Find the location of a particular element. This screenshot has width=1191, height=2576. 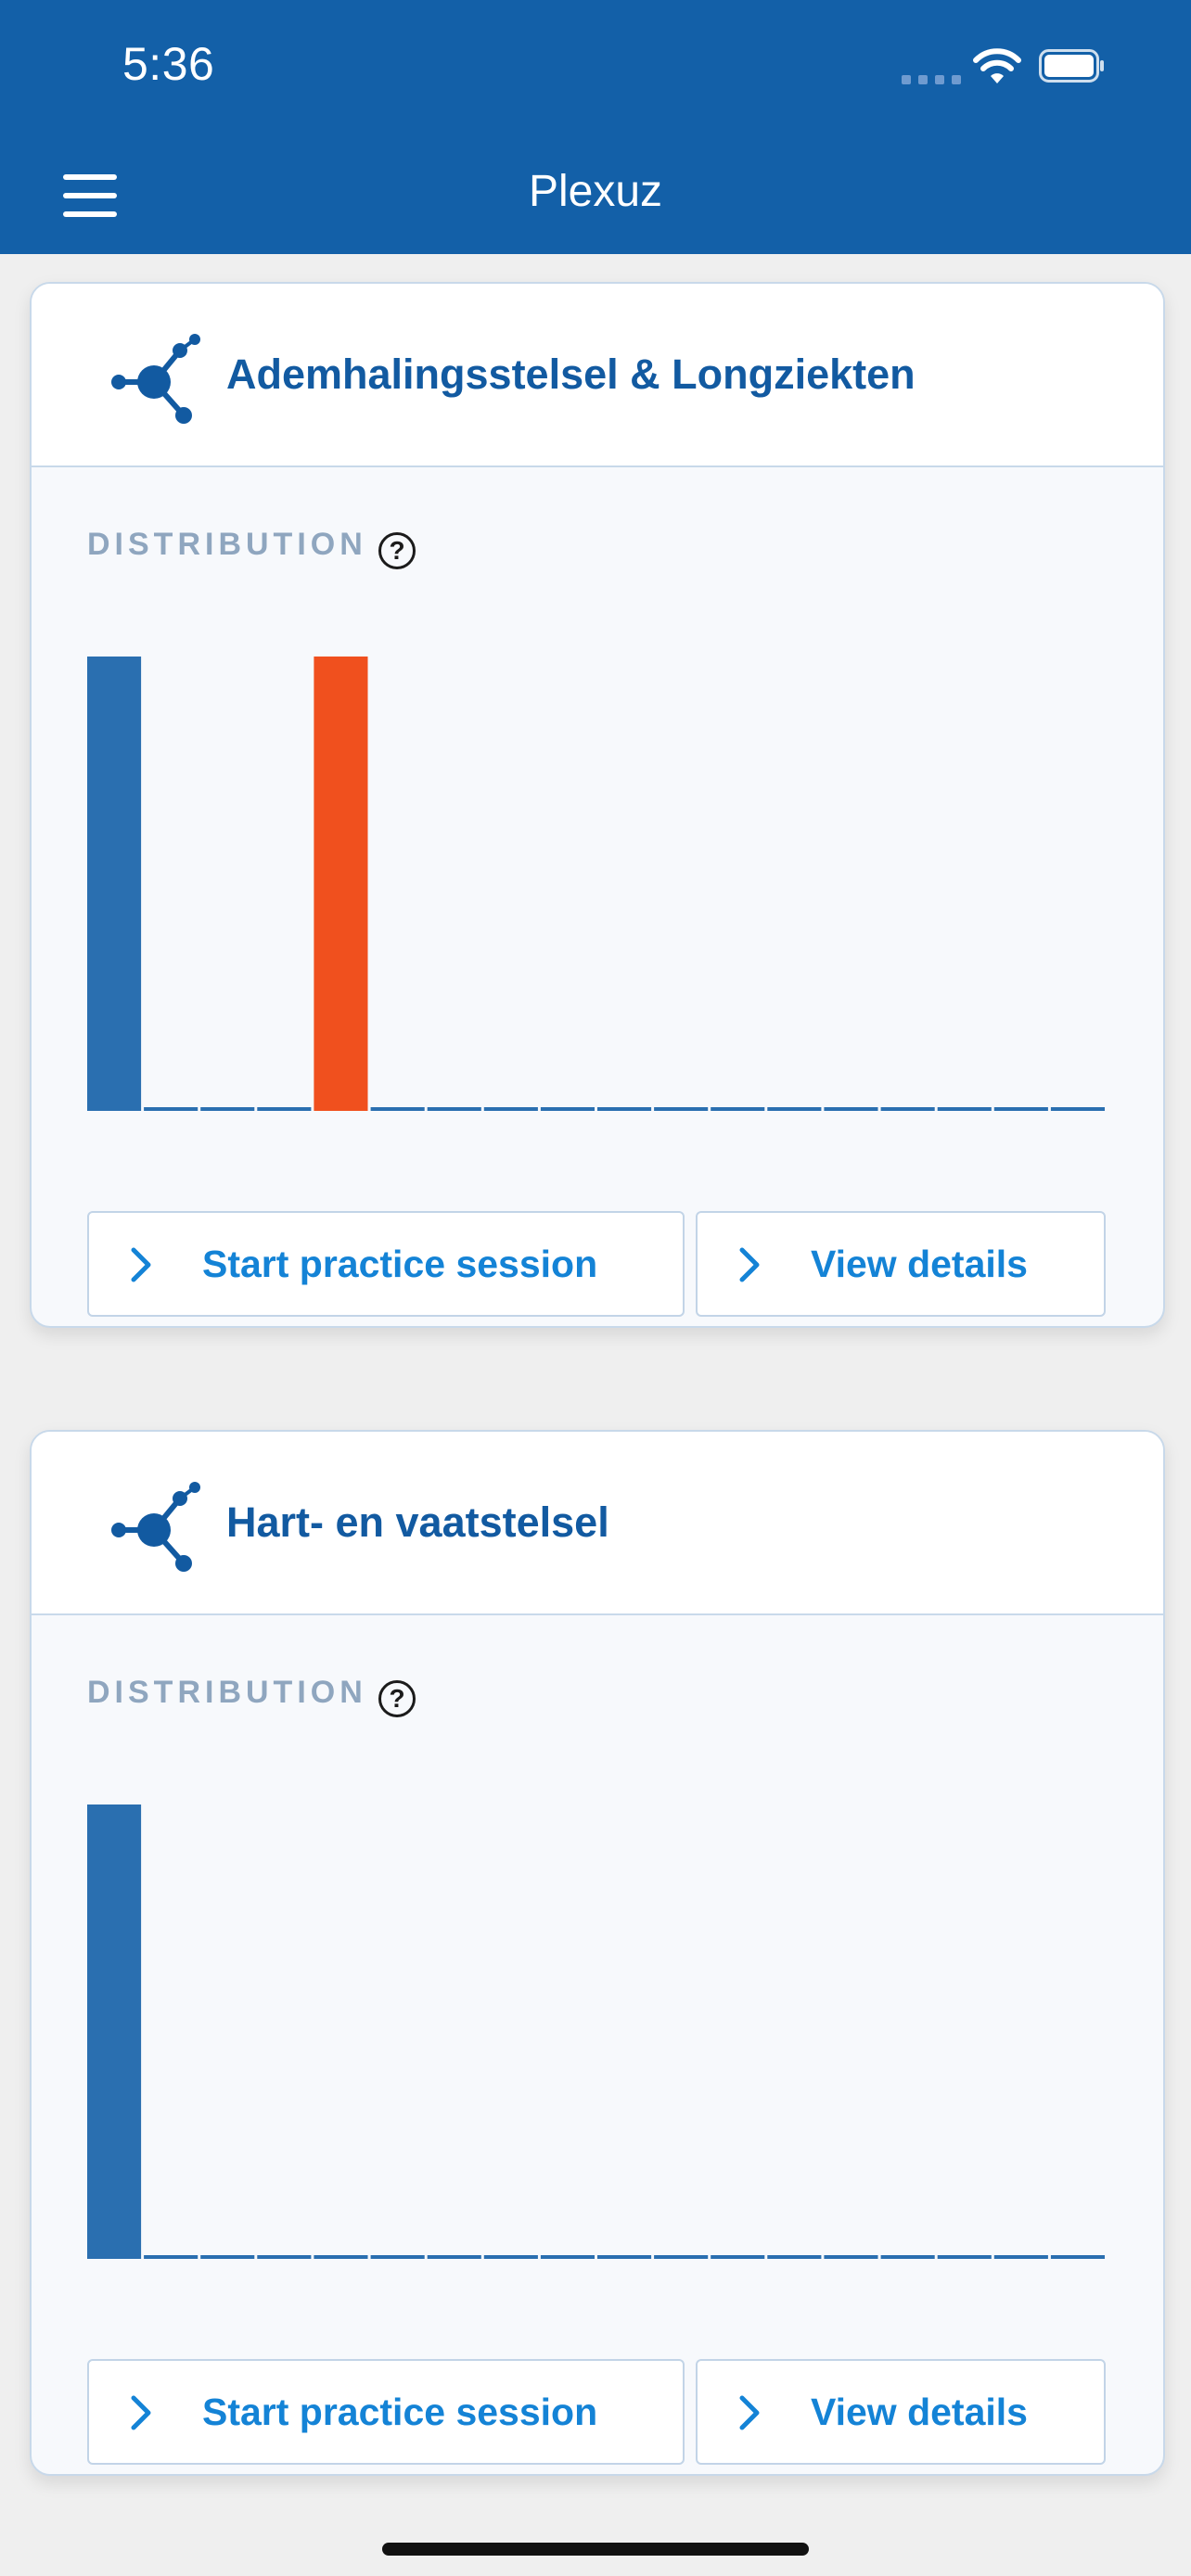

status-time: 5:36 is located at coordinates (168, 64).